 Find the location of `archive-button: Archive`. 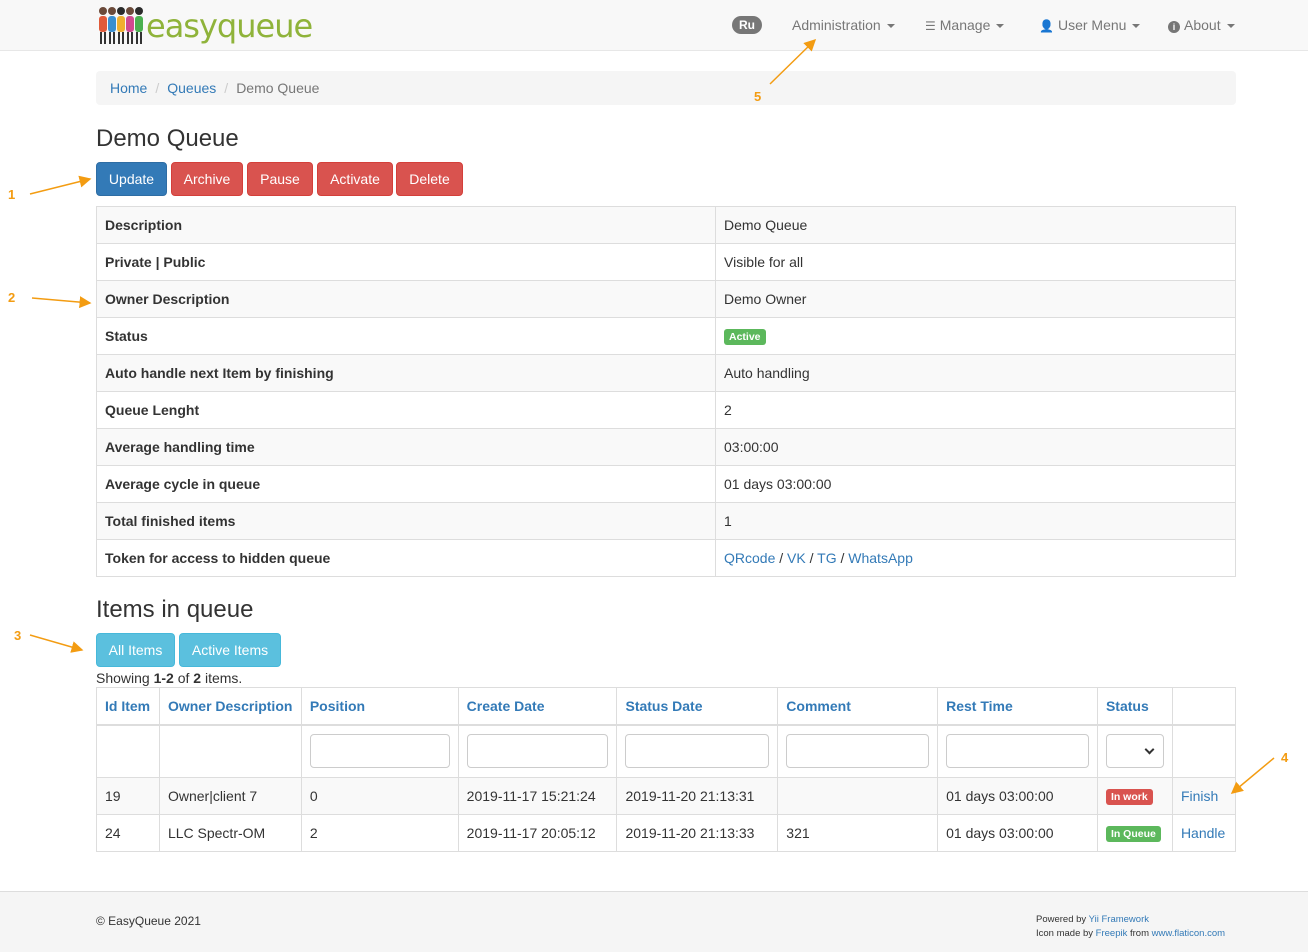

archive-button: Archive is located at coordinates (207, 179).